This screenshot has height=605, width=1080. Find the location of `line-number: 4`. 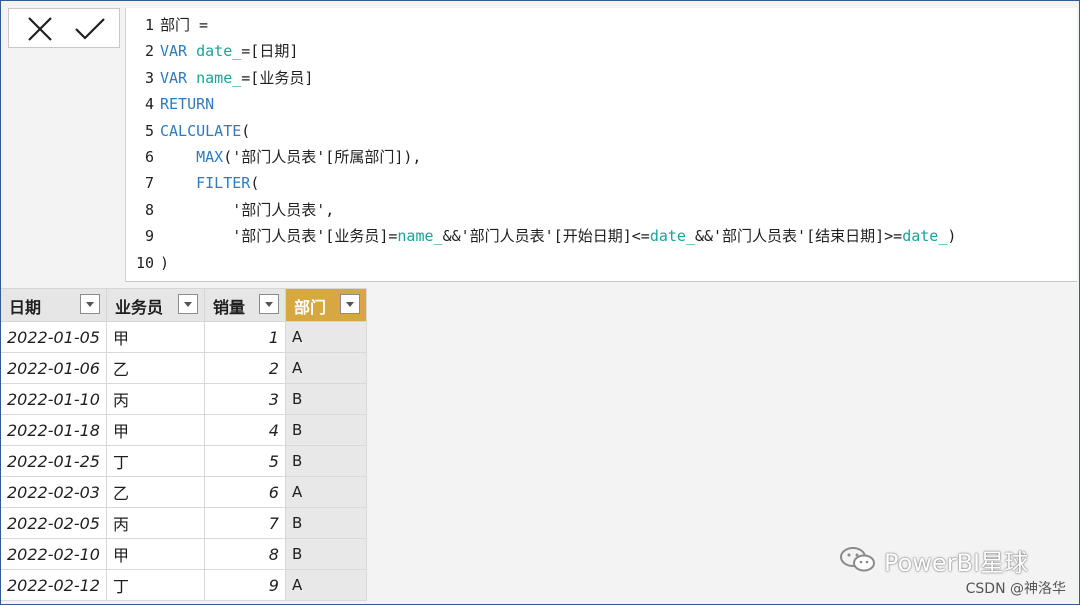

line-number: 4 is located at coordinates (149, 104).